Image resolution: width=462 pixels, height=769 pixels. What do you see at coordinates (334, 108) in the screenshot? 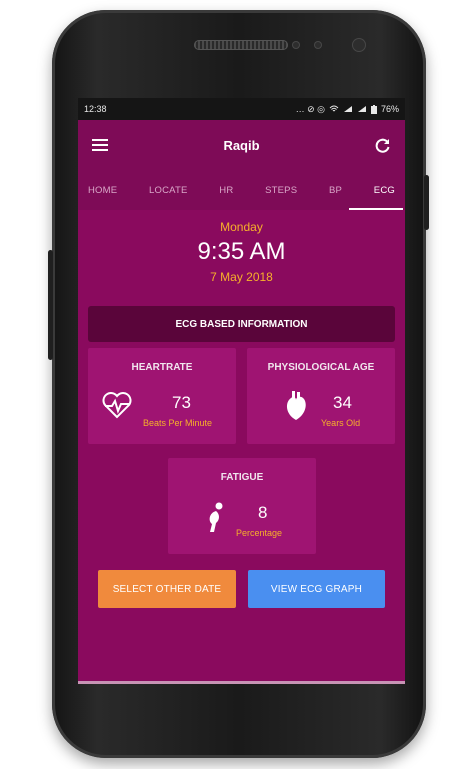
I see `wifi-icon` at bounding box center [334, 108].